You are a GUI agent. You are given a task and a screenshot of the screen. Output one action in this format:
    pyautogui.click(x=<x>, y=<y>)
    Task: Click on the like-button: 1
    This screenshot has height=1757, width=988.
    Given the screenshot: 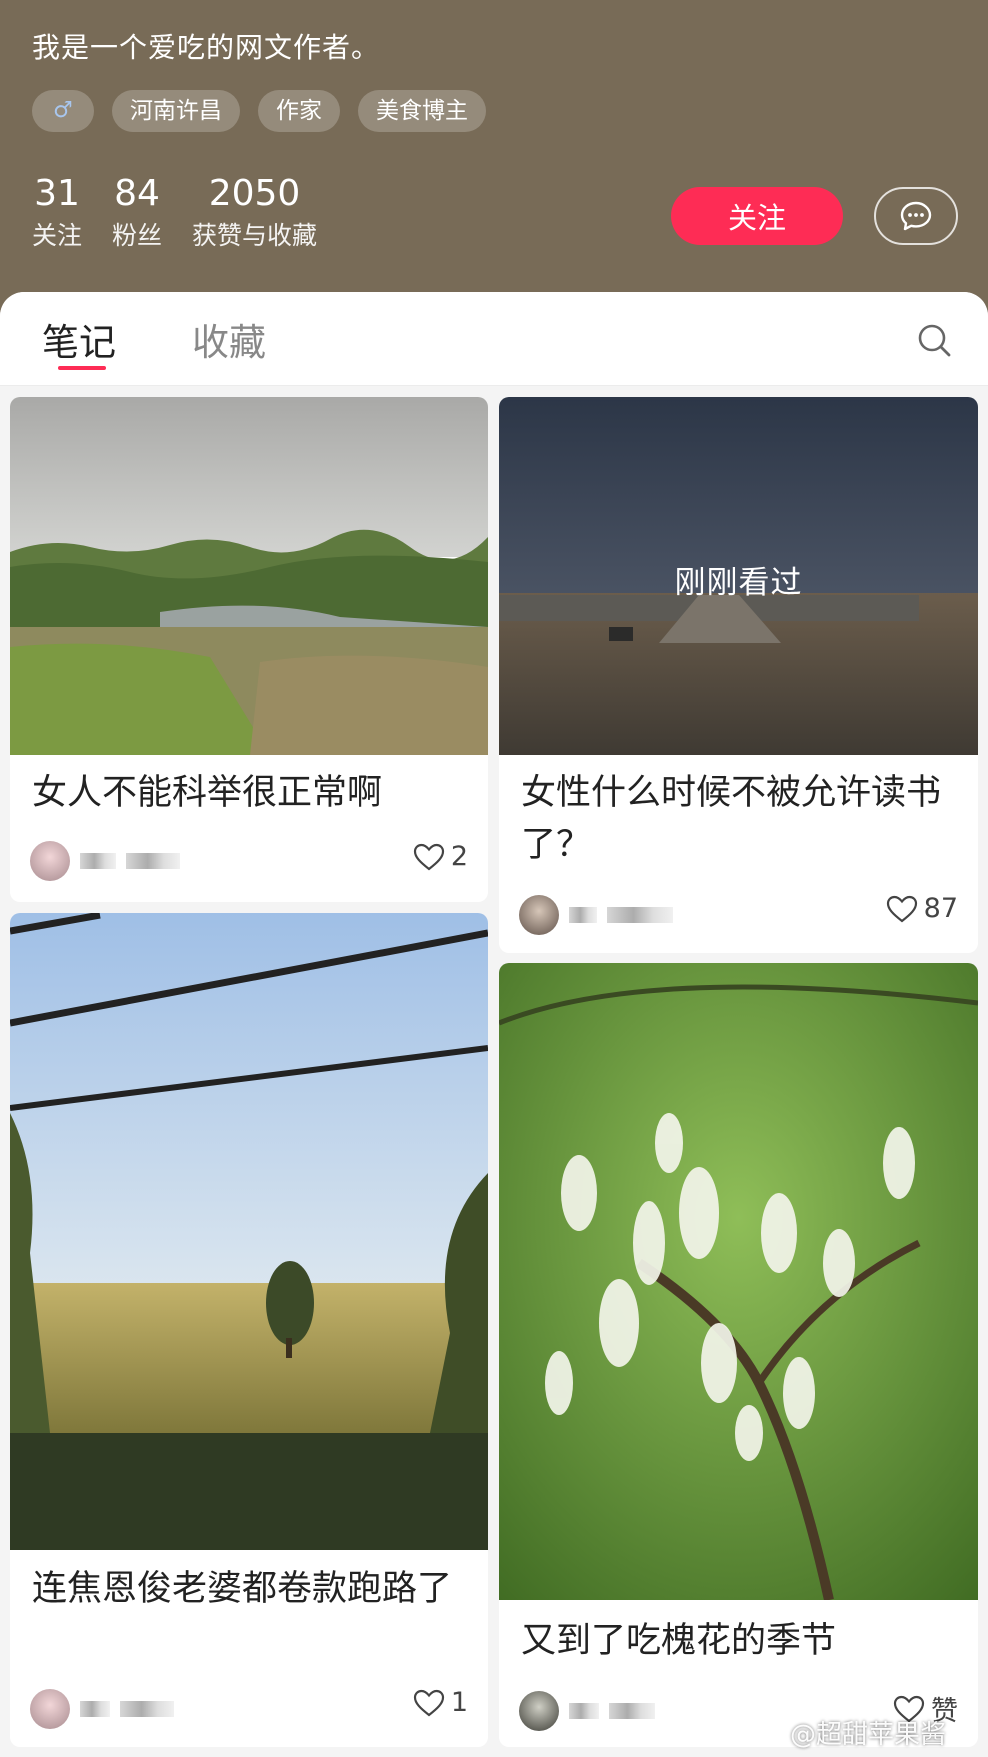 What is the action you would take?
    pyautogui.click(x=440, y=1702)
    